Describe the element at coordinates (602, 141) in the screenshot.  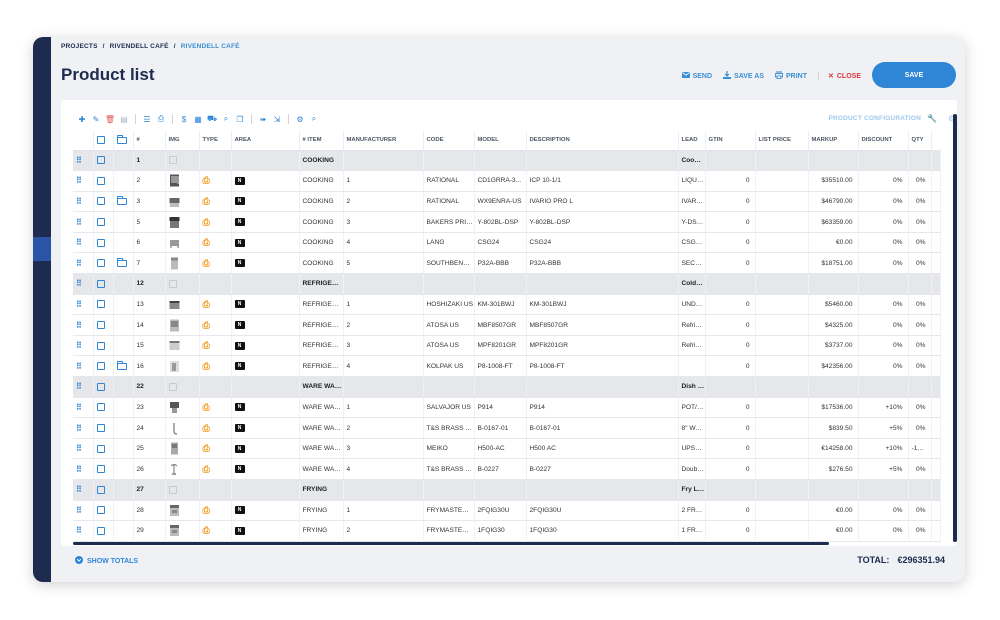
I see `column-header: DESCRIPTION` at that location.